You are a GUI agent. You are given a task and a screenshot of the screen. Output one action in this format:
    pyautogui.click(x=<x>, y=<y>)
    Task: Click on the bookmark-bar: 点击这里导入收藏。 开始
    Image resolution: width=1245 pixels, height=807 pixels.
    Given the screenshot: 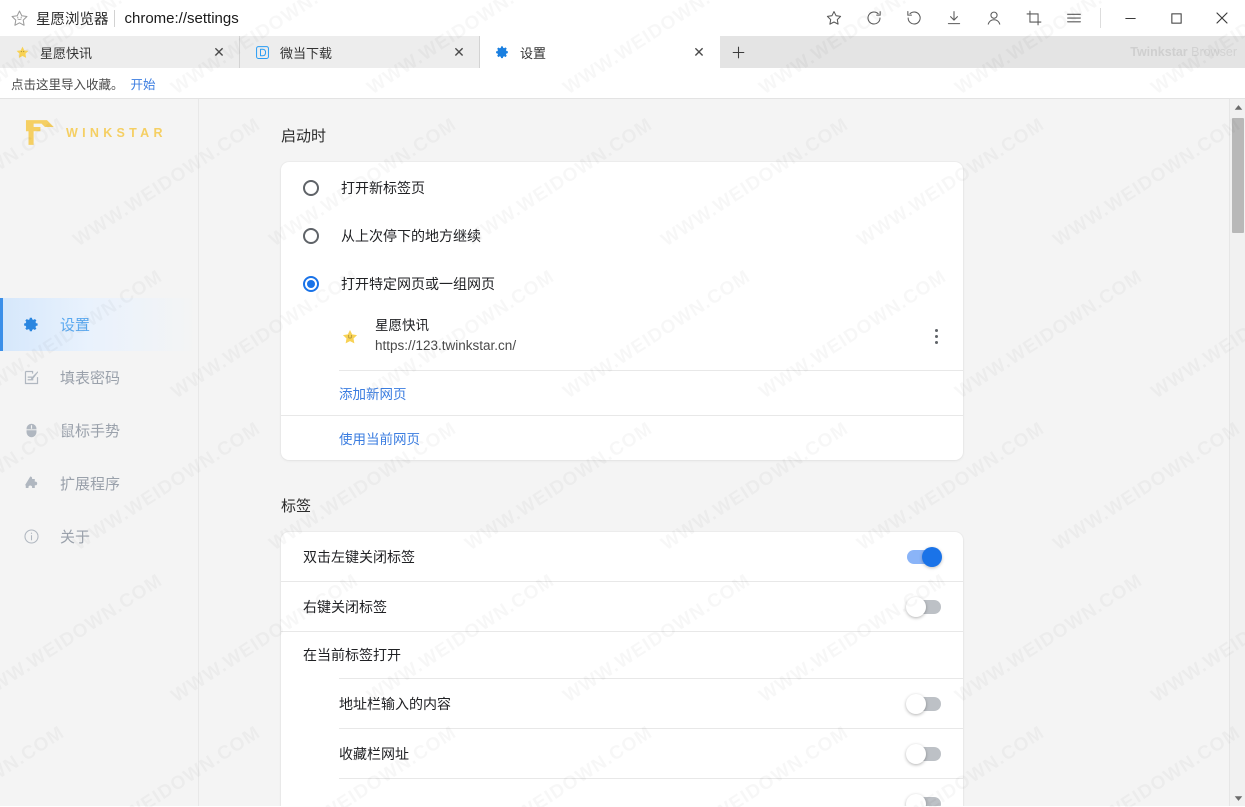 What is the action you would take?
    pyautogui.click(x=622, y=83)
    